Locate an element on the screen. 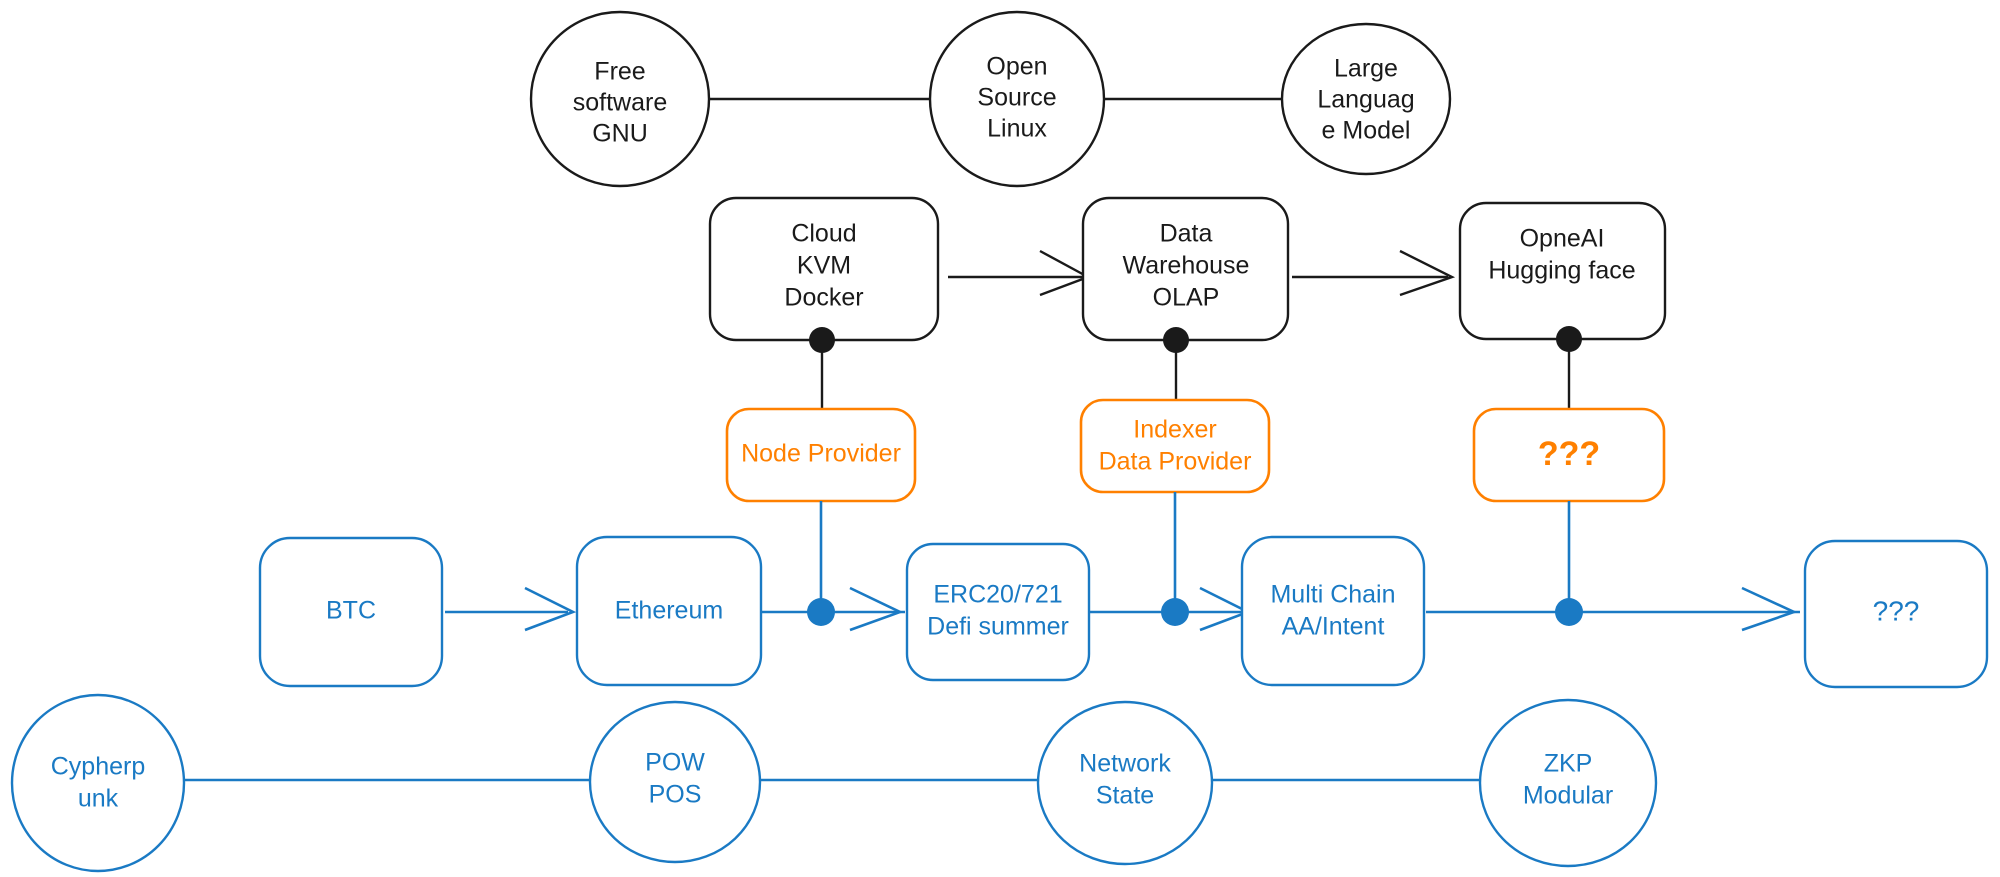 Image resolution: width=2000 pixels, height=877 pixels. node-node-provider: Node Provider is located at coordinates (821, 455).